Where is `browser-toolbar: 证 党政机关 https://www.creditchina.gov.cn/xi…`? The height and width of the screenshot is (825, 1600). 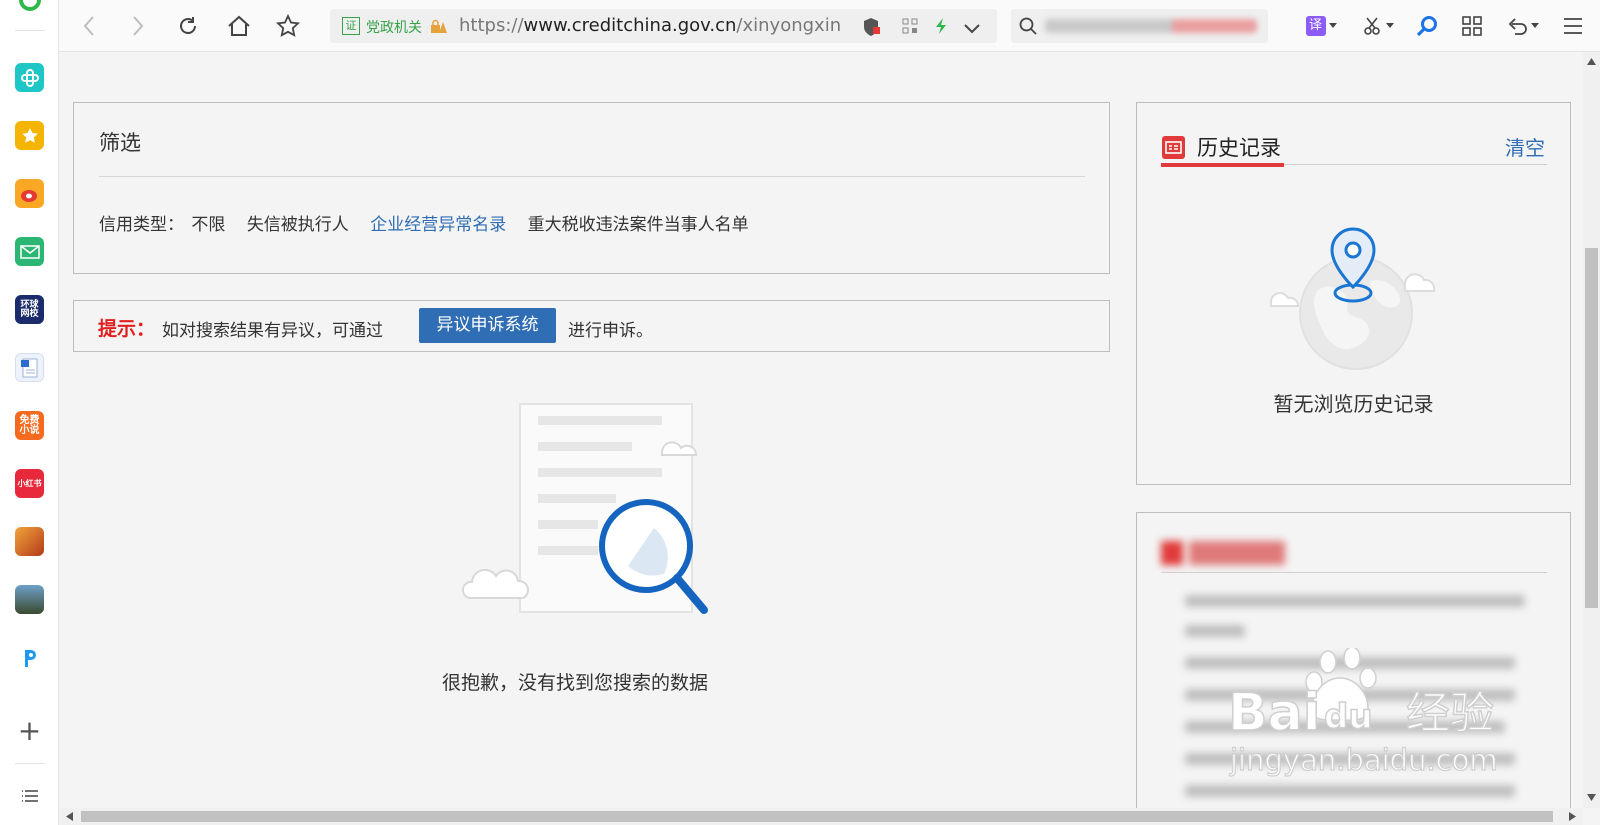
browser-toolbar: 证 党政机关 https://www.creditchina.gov.cn/xi… is located at coordinates (829, 26).